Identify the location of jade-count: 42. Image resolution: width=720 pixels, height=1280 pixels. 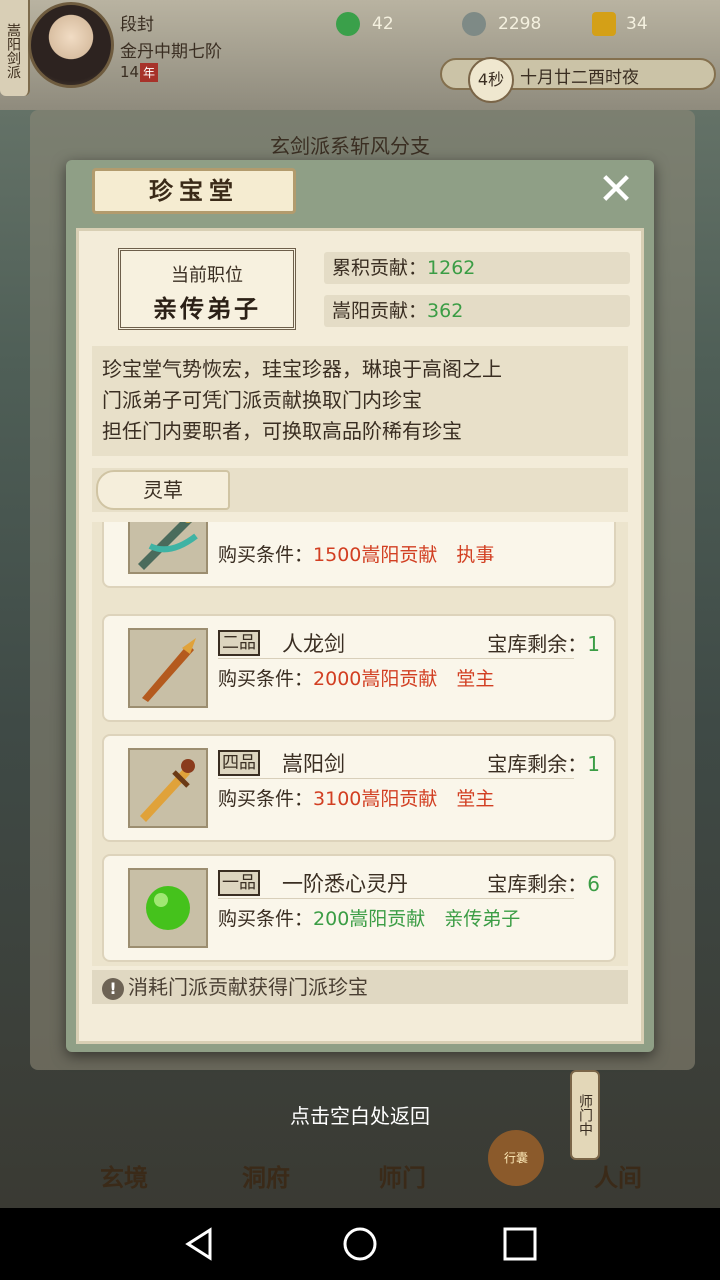
(383, 24).